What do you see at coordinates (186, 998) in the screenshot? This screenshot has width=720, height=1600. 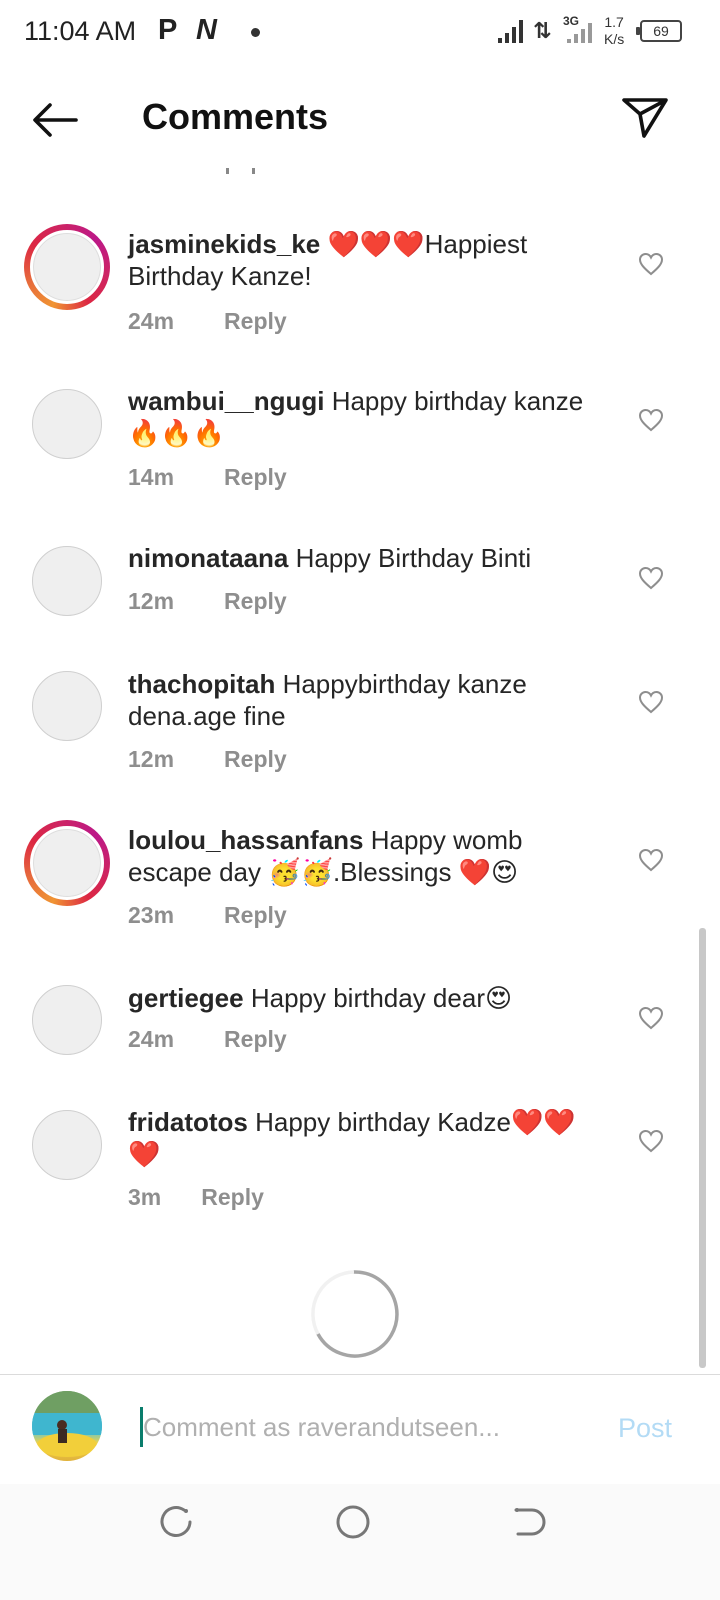 I see `comment-username: gertiegee` at bounding box center [186, 998].